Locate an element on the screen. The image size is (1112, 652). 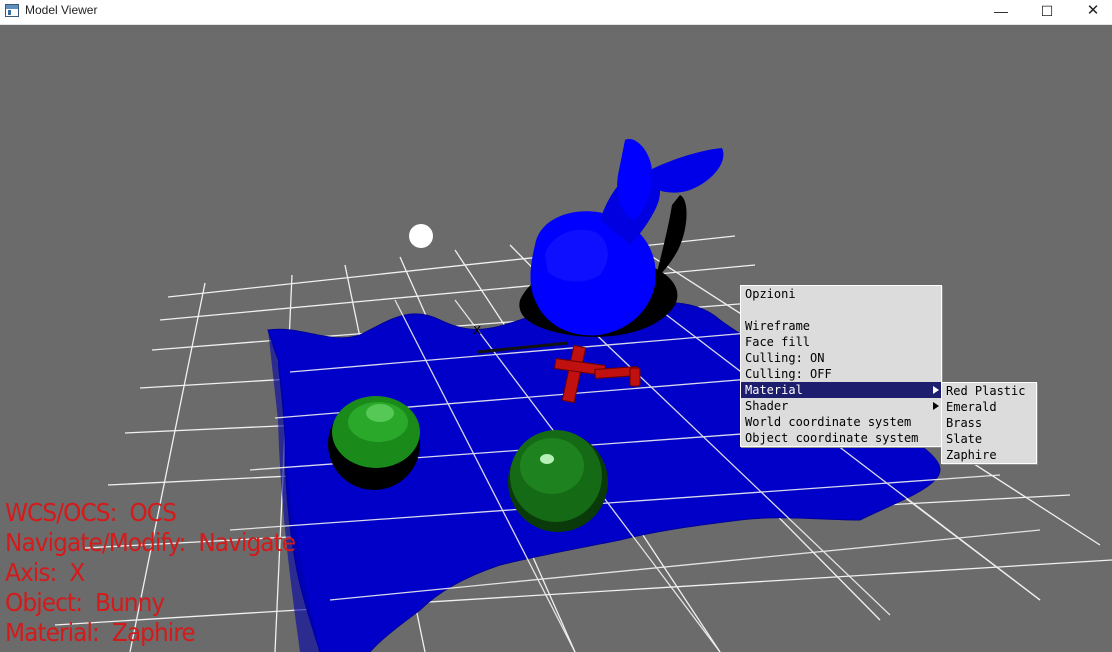
menu-title: Opzioni is located at coordinates (770, 294).